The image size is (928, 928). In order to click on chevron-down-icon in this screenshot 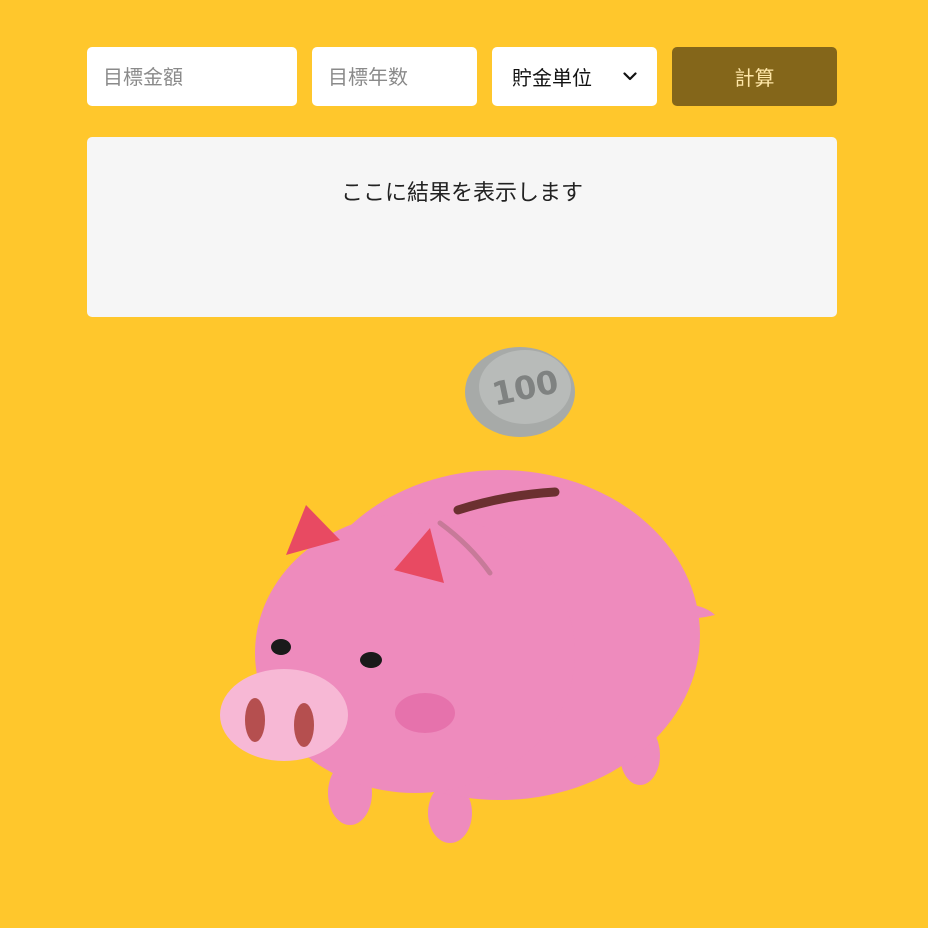, I will do `click(630, 77)`.